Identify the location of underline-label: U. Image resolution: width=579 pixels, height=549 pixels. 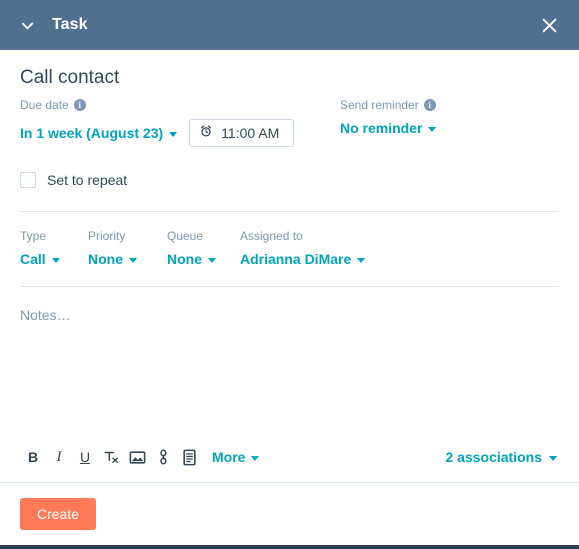
(85, 457).